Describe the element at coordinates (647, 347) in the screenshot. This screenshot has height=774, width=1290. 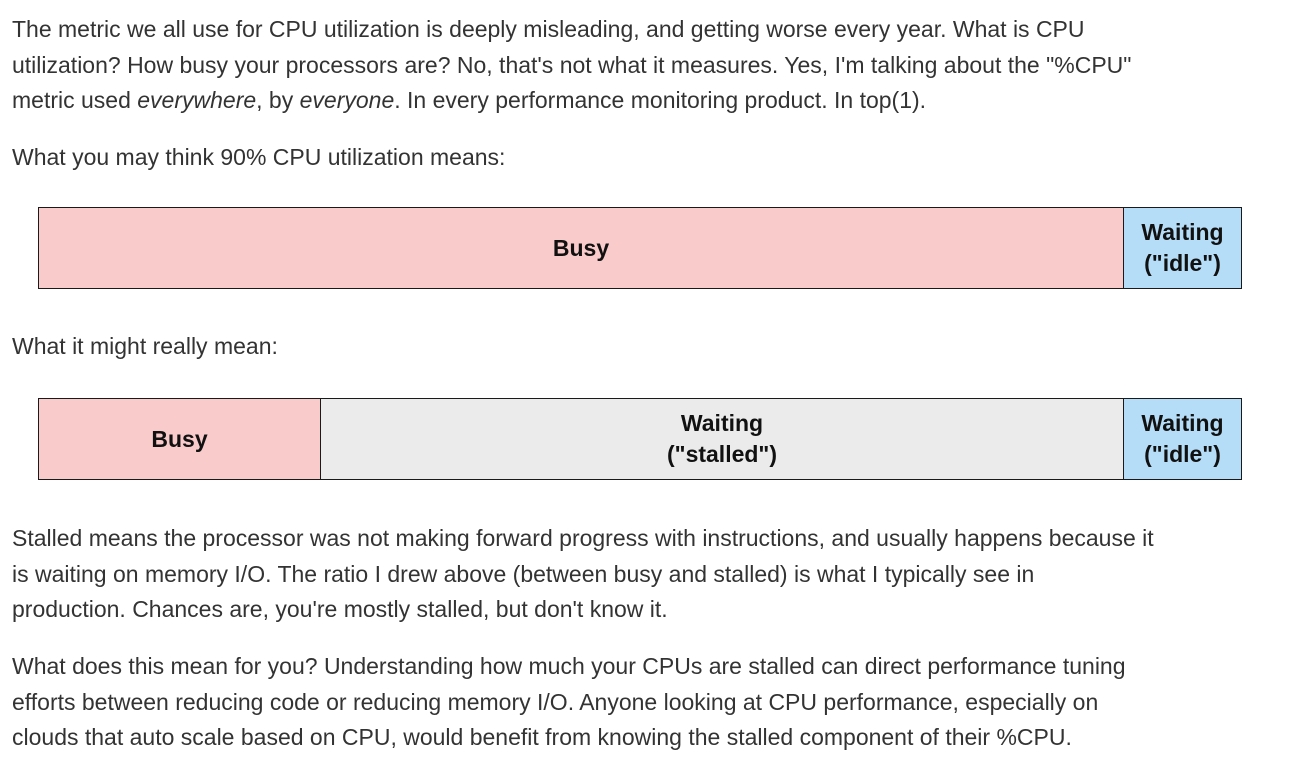
I see `diagram2-caption: What it might really mean:` at that location.